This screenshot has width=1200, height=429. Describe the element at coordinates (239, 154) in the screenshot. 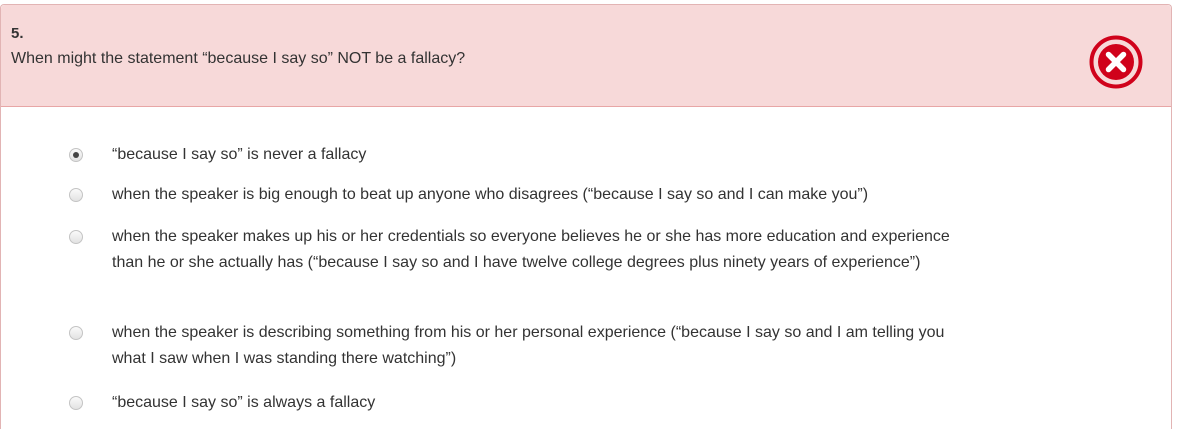

I see `answer-label: “because I say so” is never a fallacy` at that location.